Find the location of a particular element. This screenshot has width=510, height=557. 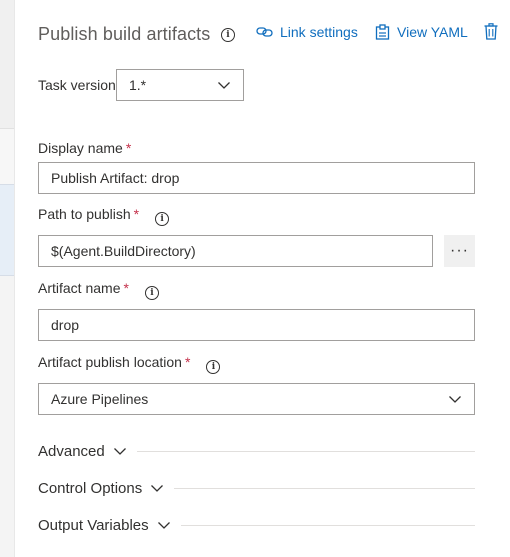

path-to-publish-label: Path to publish * i is located at coordinates (104, 216).